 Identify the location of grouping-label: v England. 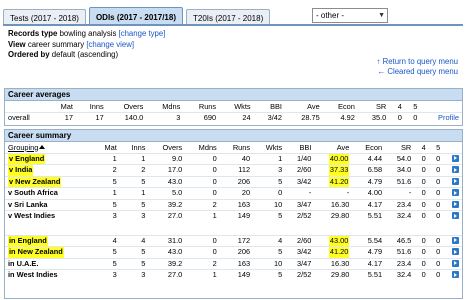
(27, 159).